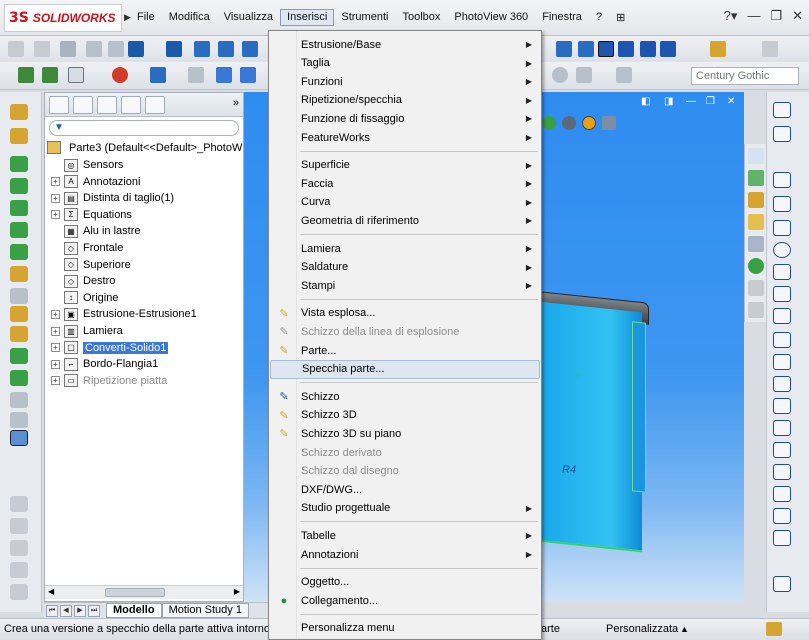 The height and width of the screenshot is (640, 809). What do you see at coordinates (405, 267) in the screenshot?
I see `menu-item-saldature: Saldature ▶` at bounding box center [405, 267].